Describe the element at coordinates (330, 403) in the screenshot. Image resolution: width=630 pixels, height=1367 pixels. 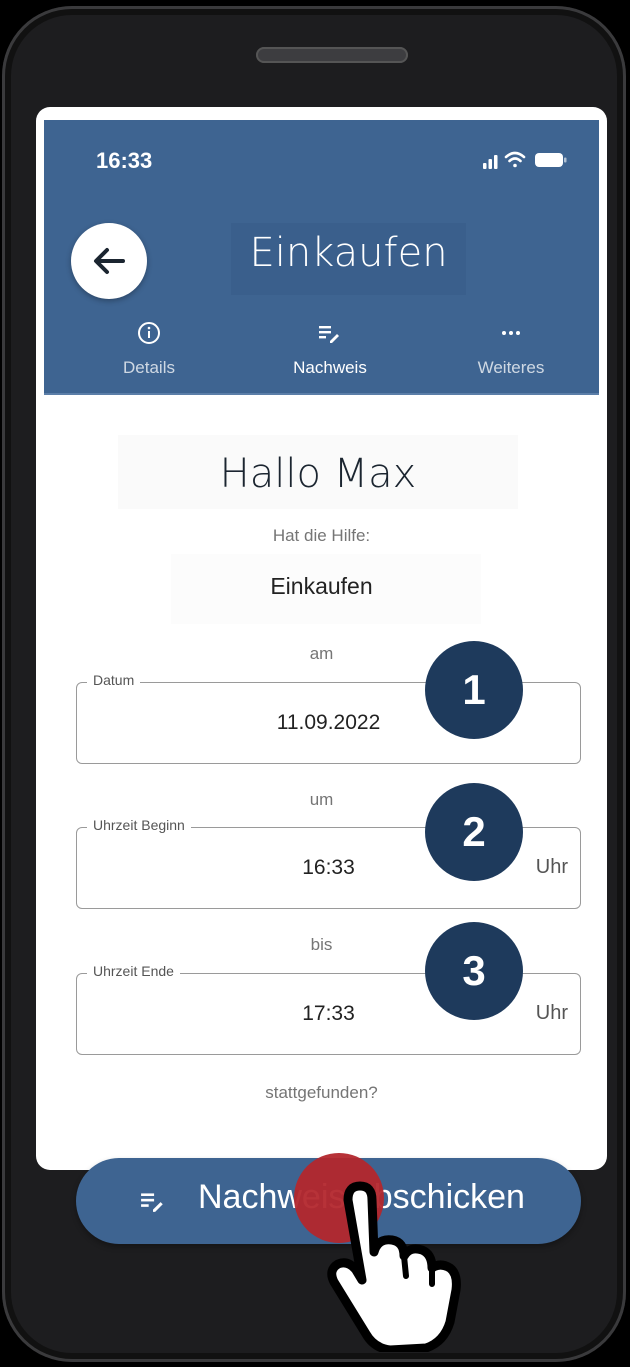
I see `active-tab-indicator` at that location.